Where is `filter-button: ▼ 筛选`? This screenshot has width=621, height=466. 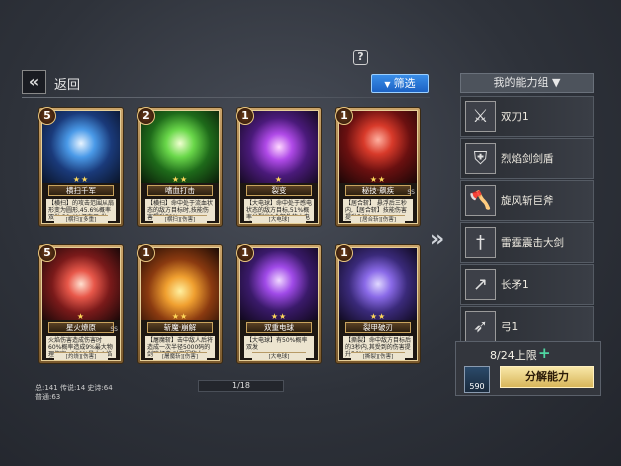
filter-button: ▼ 筛选 is located at coordinates (400, 83).